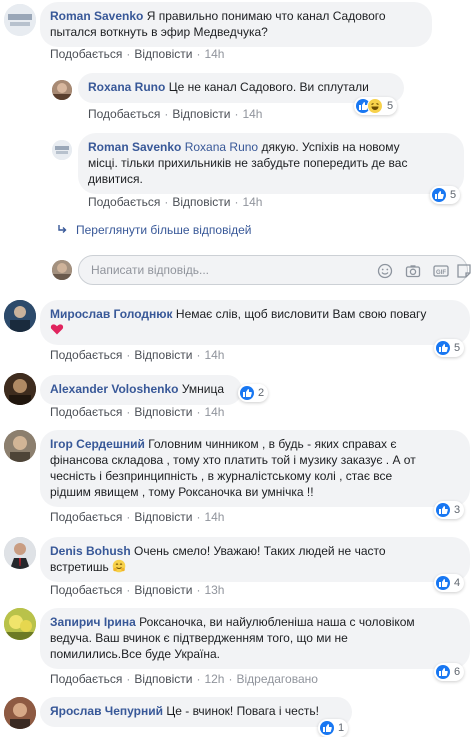 The height and width of the screenshot is (737, 472). I want to click on comment-bubble: Alexander Voloshenko Умница, so click(141, 390).